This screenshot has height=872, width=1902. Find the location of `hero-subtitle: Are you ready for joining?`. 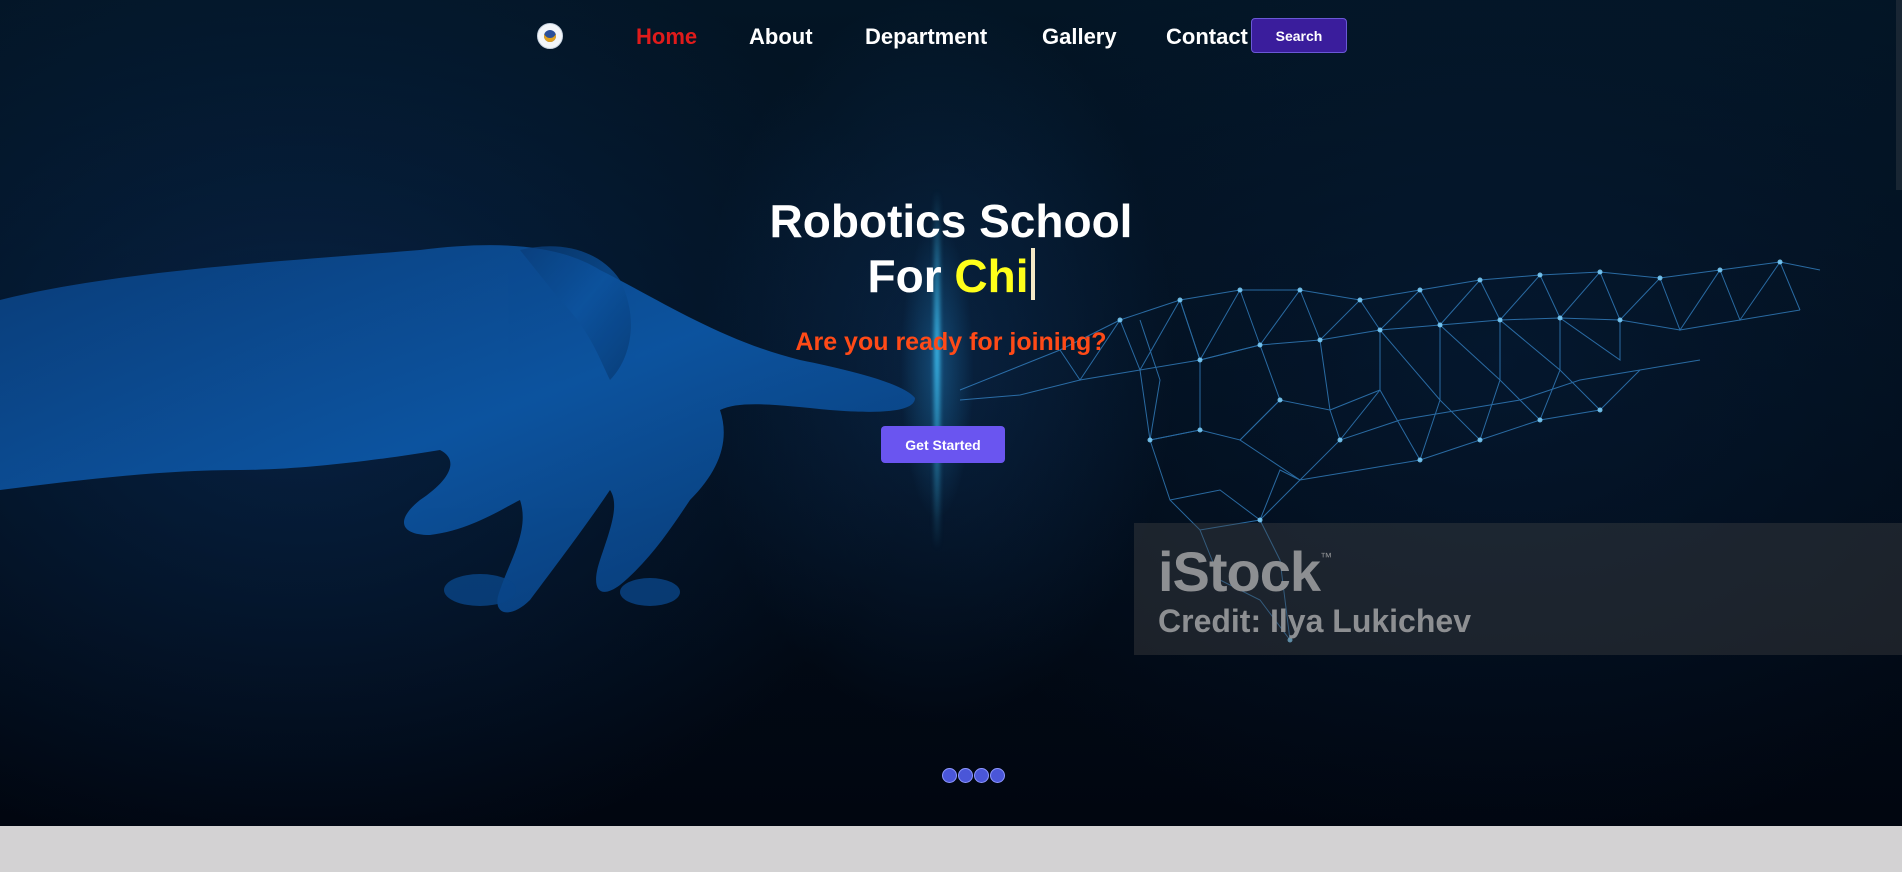

hero-subtitle: Are you ready for joining? is located at coordinates (951, 342).